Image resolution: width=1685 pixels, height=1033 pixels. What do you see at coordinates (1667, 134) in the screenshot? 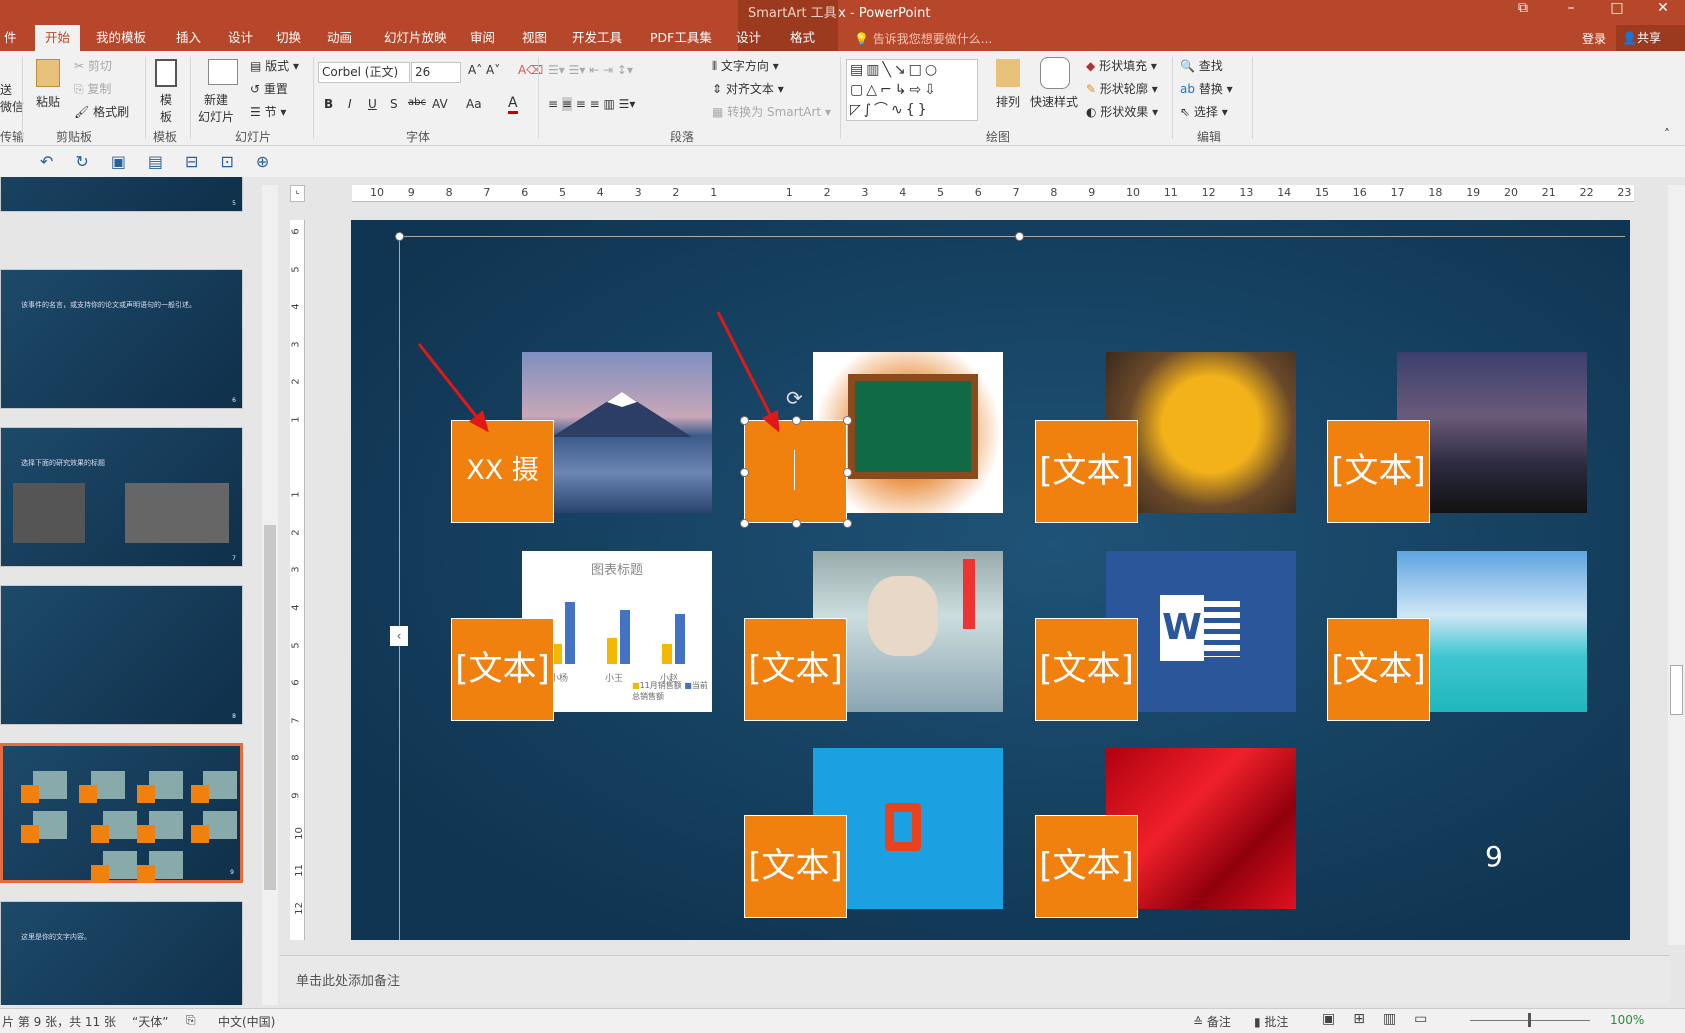
I see `collapse-ribbon-button: ˄` at bounding box center [1667, 134].